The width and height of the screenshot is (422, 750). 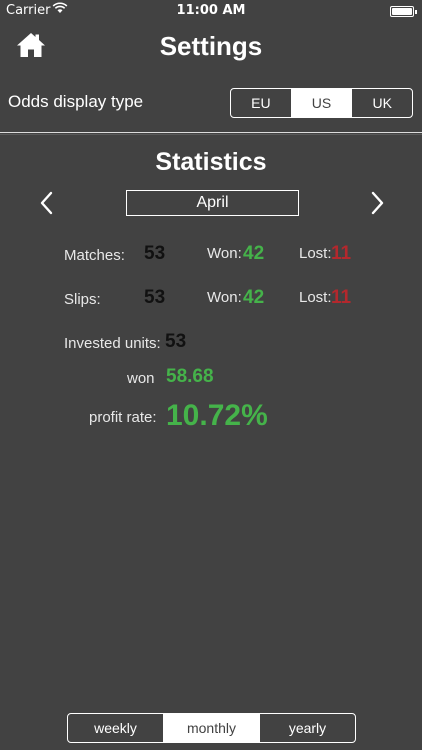 I want to click on previous-month-button, so click(x=48, y=203).